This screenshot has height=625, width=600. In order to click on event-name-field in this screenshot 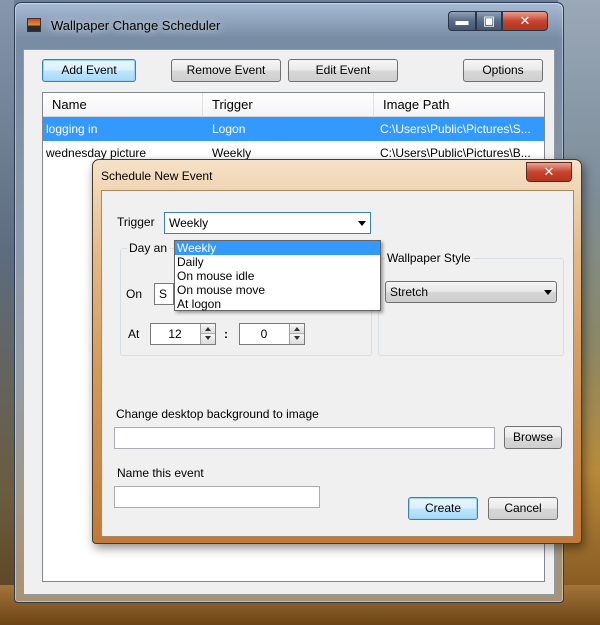, I will do `click(217, 497)`.